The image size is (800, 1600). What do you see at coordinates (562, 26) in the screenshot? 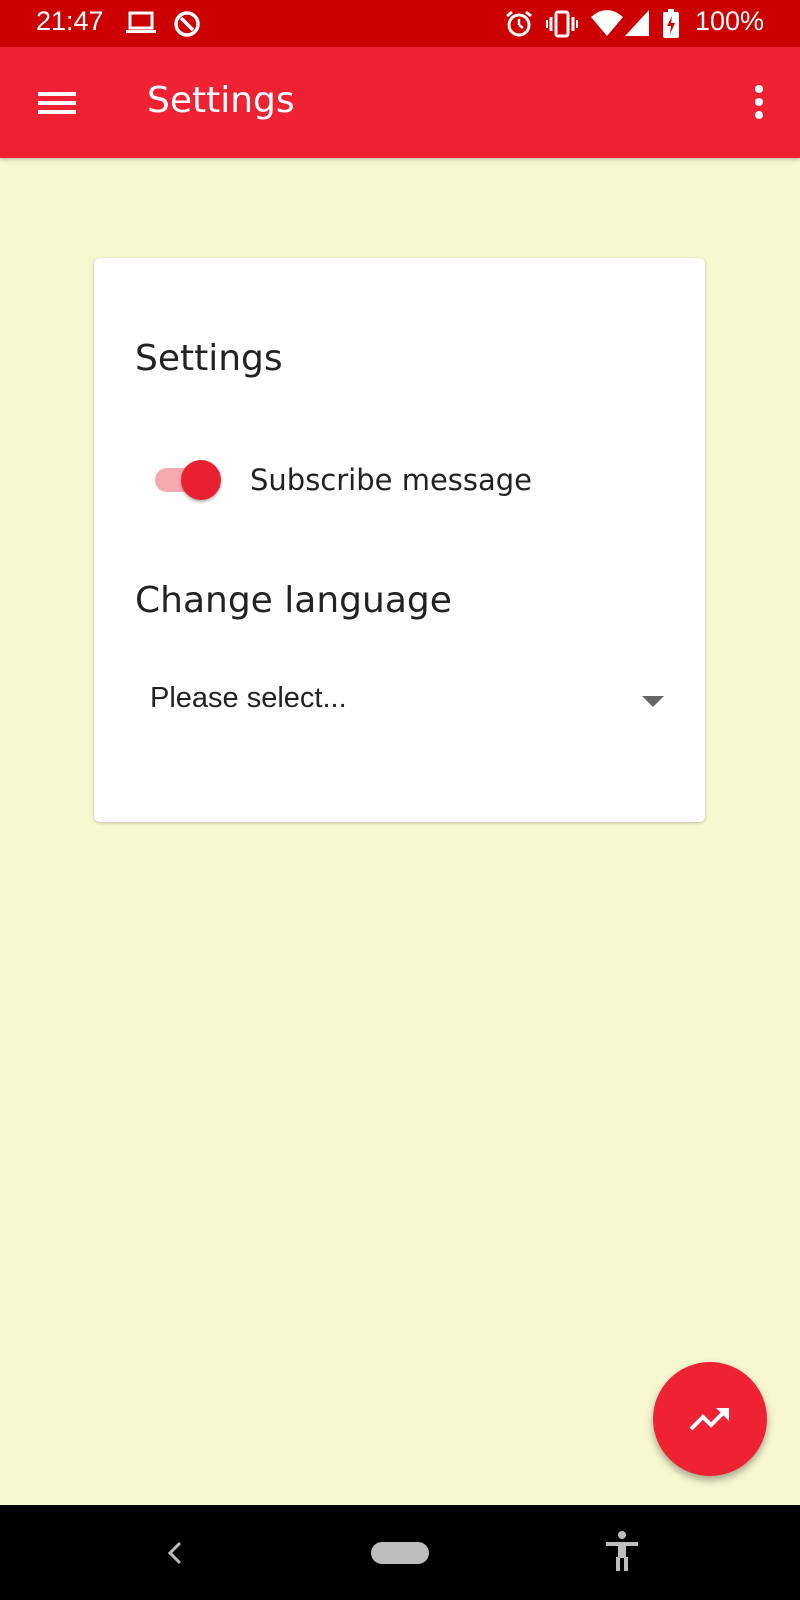
I see `vibrate-icon` at bounding box center [562, 26].